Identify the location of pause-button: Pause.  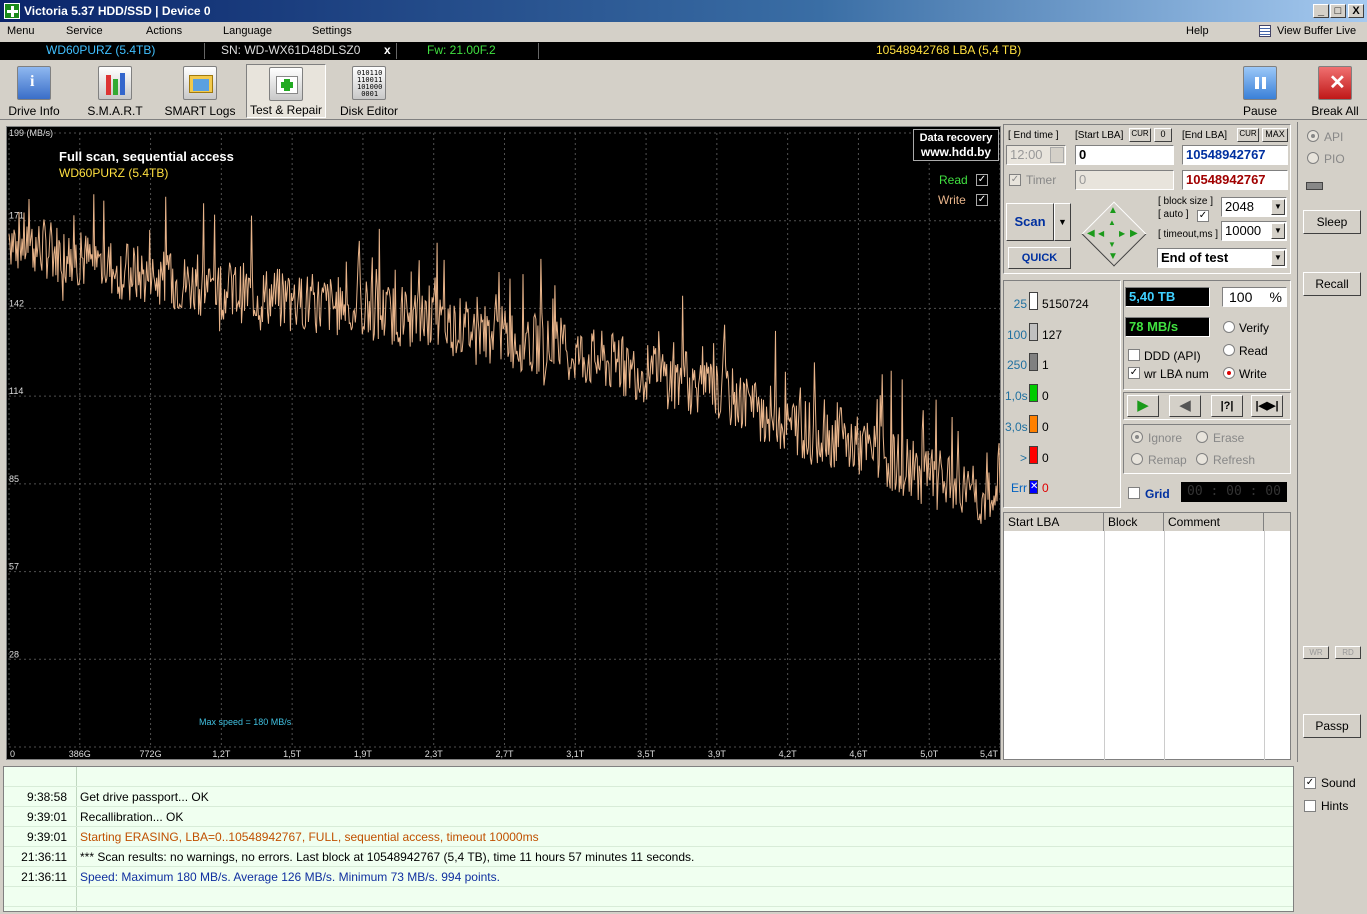
(1260, 91).